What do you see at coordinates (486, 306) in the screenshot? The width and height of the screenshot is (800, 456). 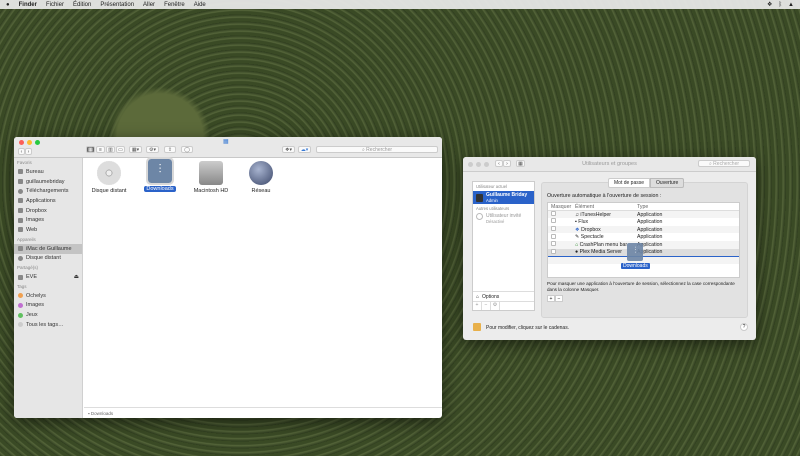 I see `remove-user-button: −` at bounding box center [486, 306].